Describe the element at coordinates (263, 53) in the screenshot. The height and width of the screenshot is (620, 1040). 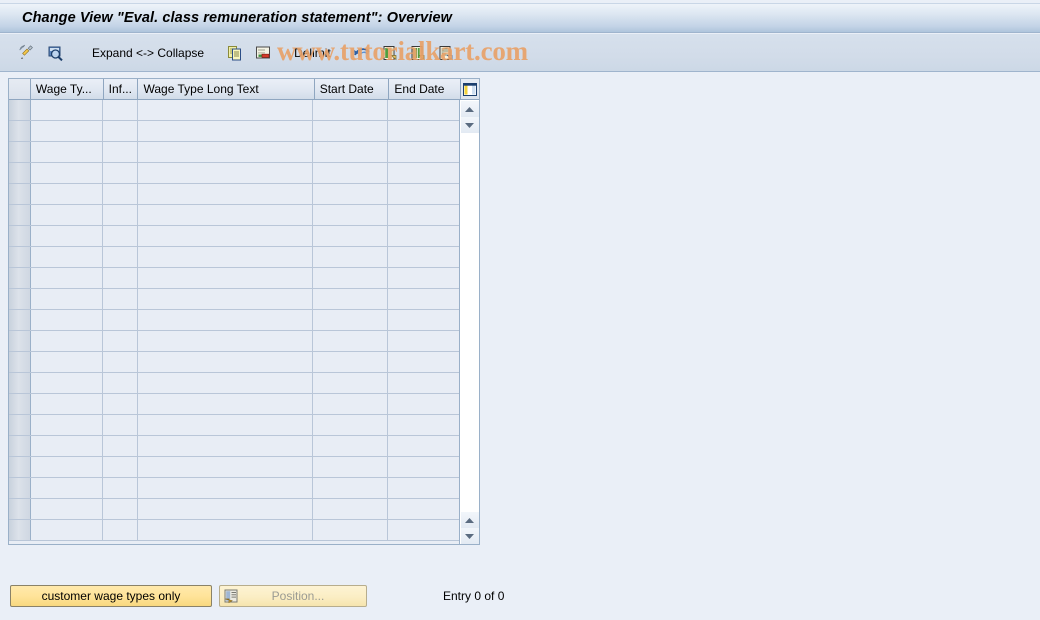
I see `delete-row-button` at that location.